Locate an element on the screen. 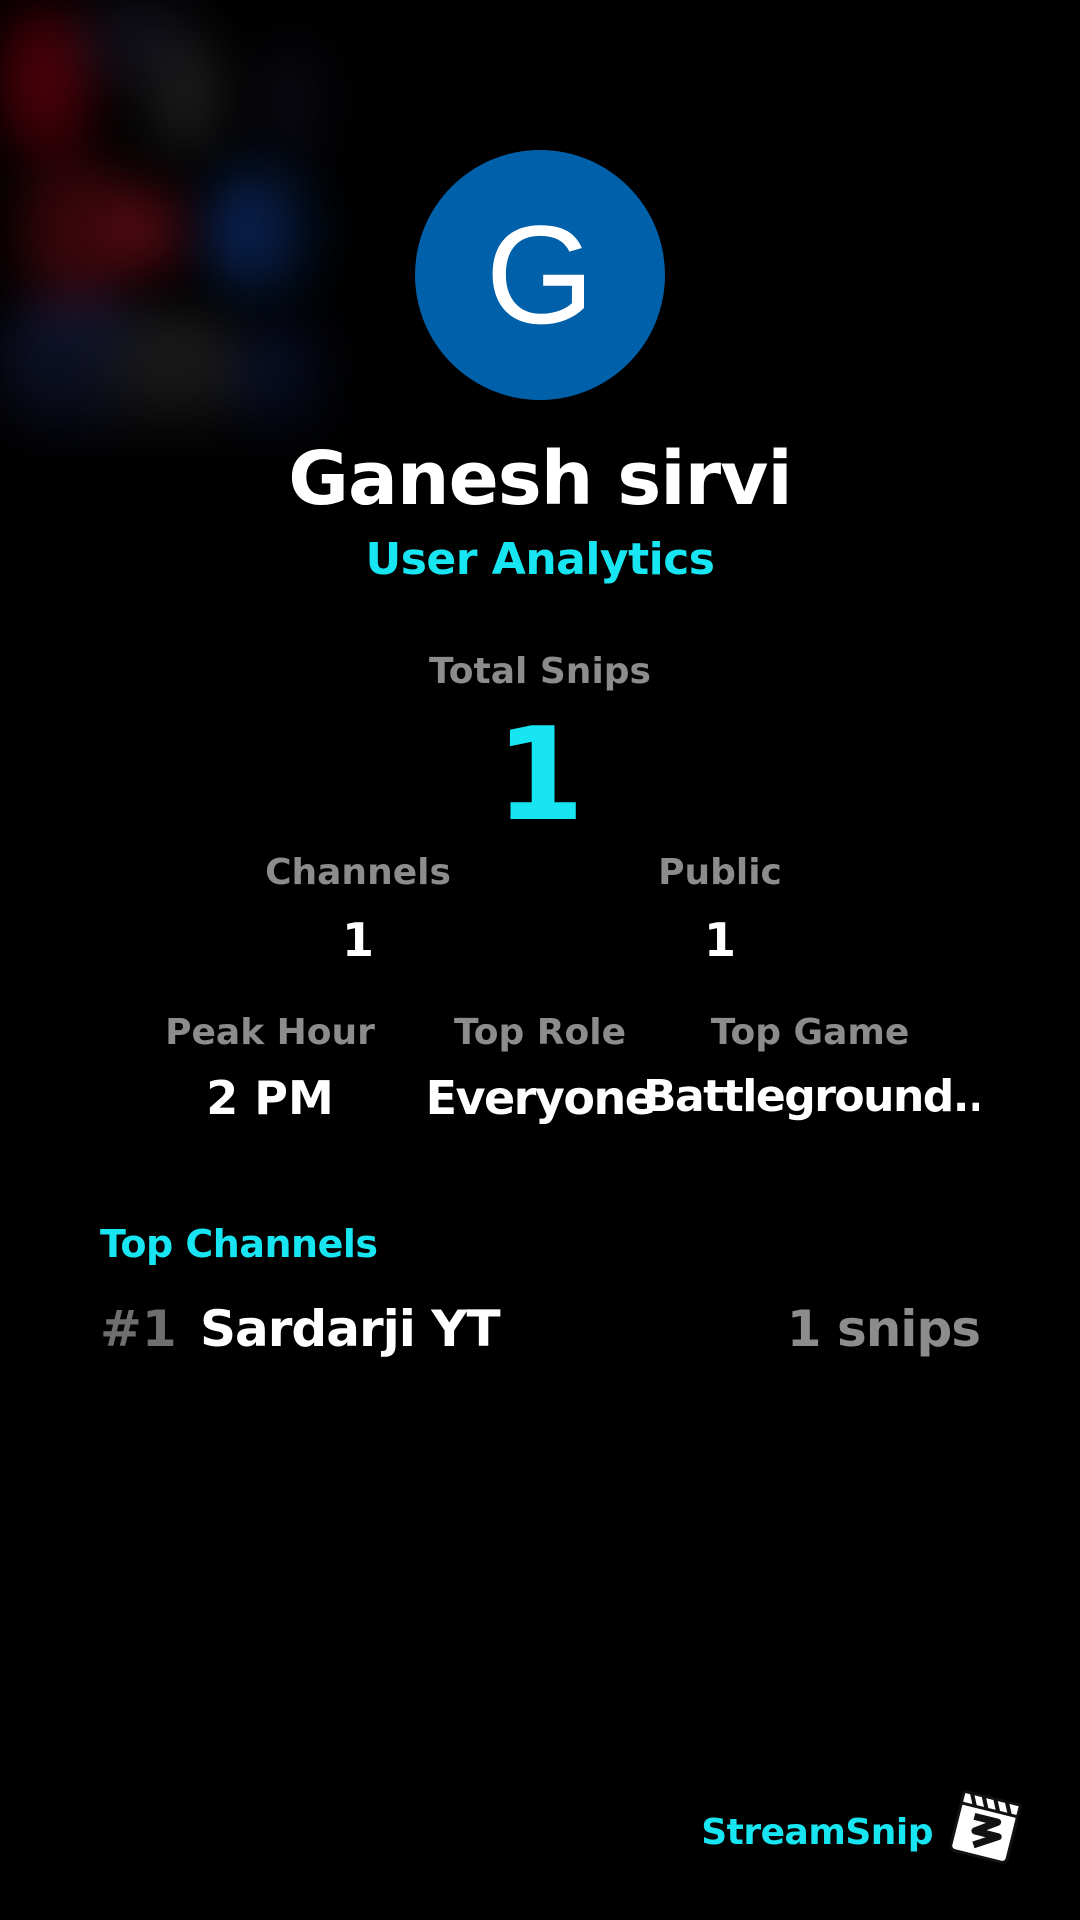 This screenshot has height=1920, width=1080. total-snips-label: Total Snips is located at coordinates (540, 671).